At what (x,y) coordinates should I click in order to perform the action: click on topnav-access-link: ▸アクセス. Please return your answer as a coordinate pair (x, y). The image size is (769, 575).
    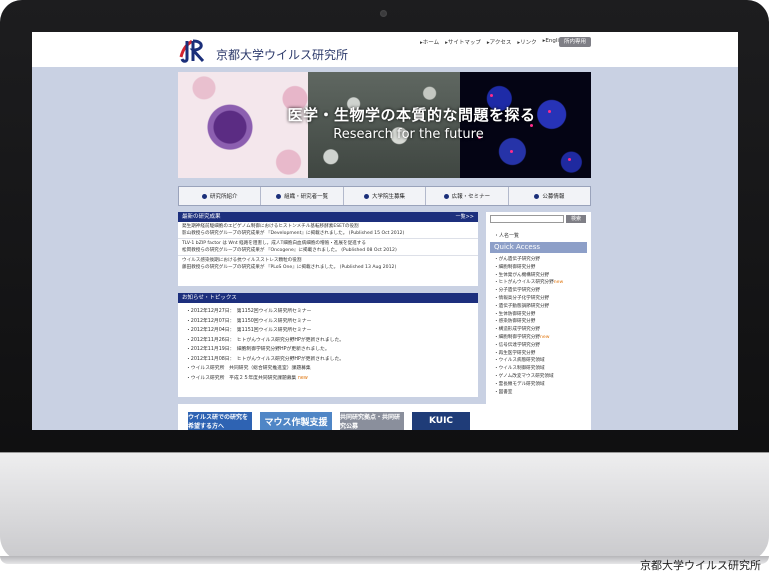
    Looking at the image, I should click on (499, 42).